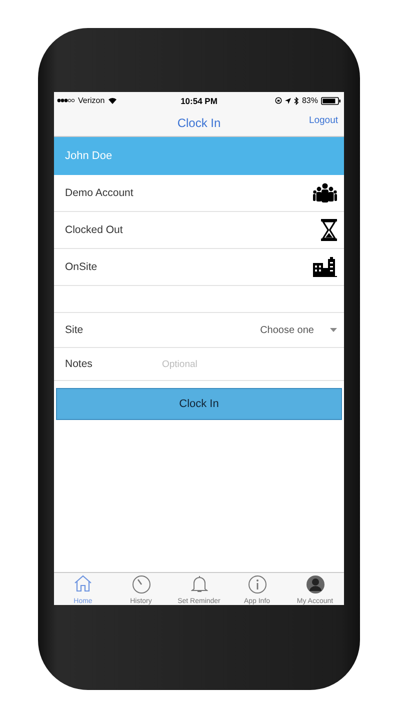 This screenshot has width=400, height=711. I want to click on house-icon, so click(83, 583).